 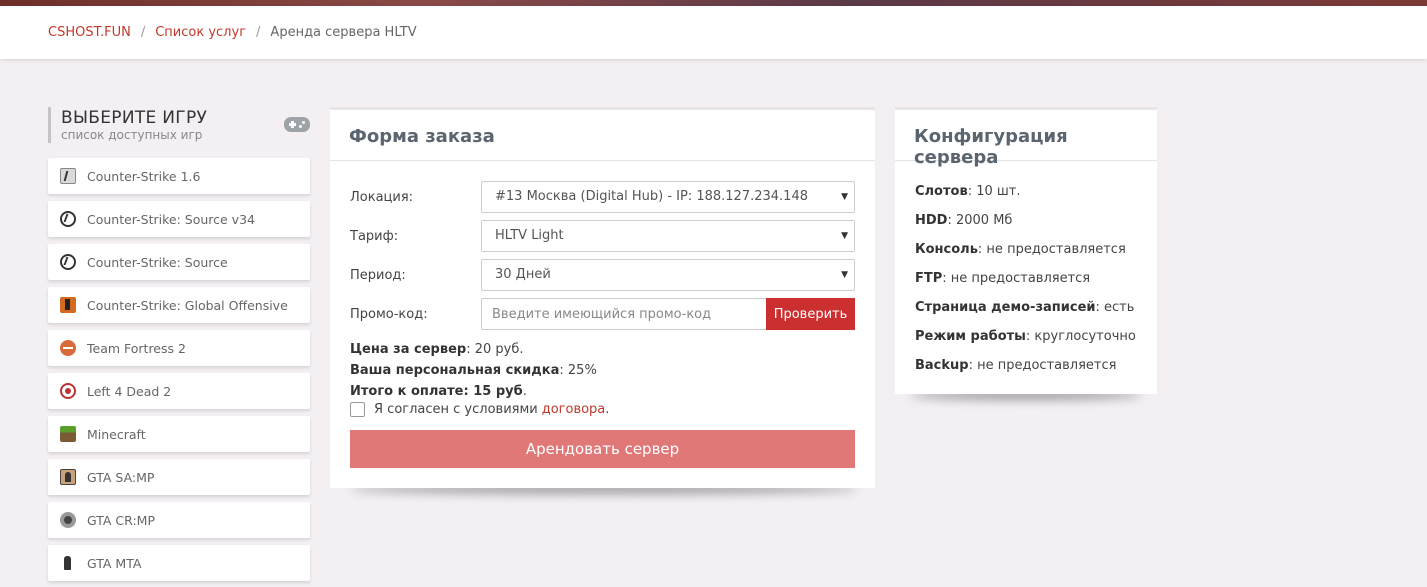 I want to click on game-label: Team Fortress 2, so click(x=136, y=348).